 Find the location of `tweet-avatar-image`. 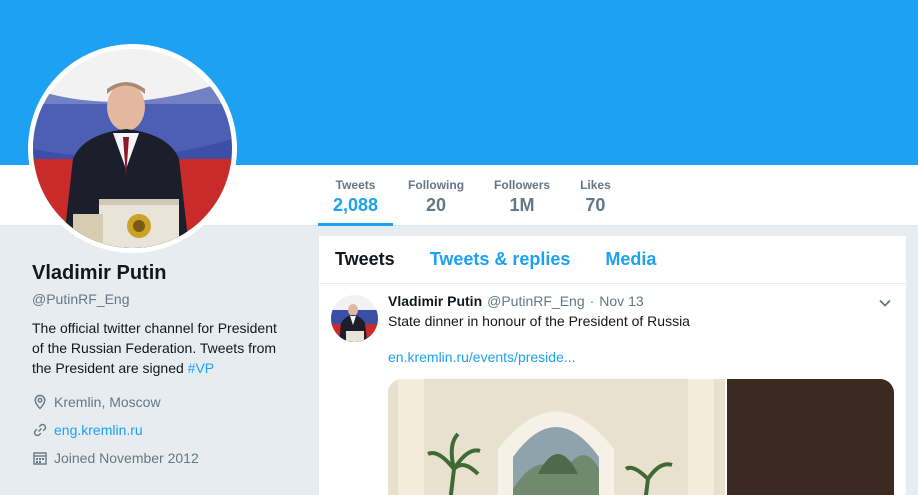

tweet-avatar-image is located at coordinates (354, 318).